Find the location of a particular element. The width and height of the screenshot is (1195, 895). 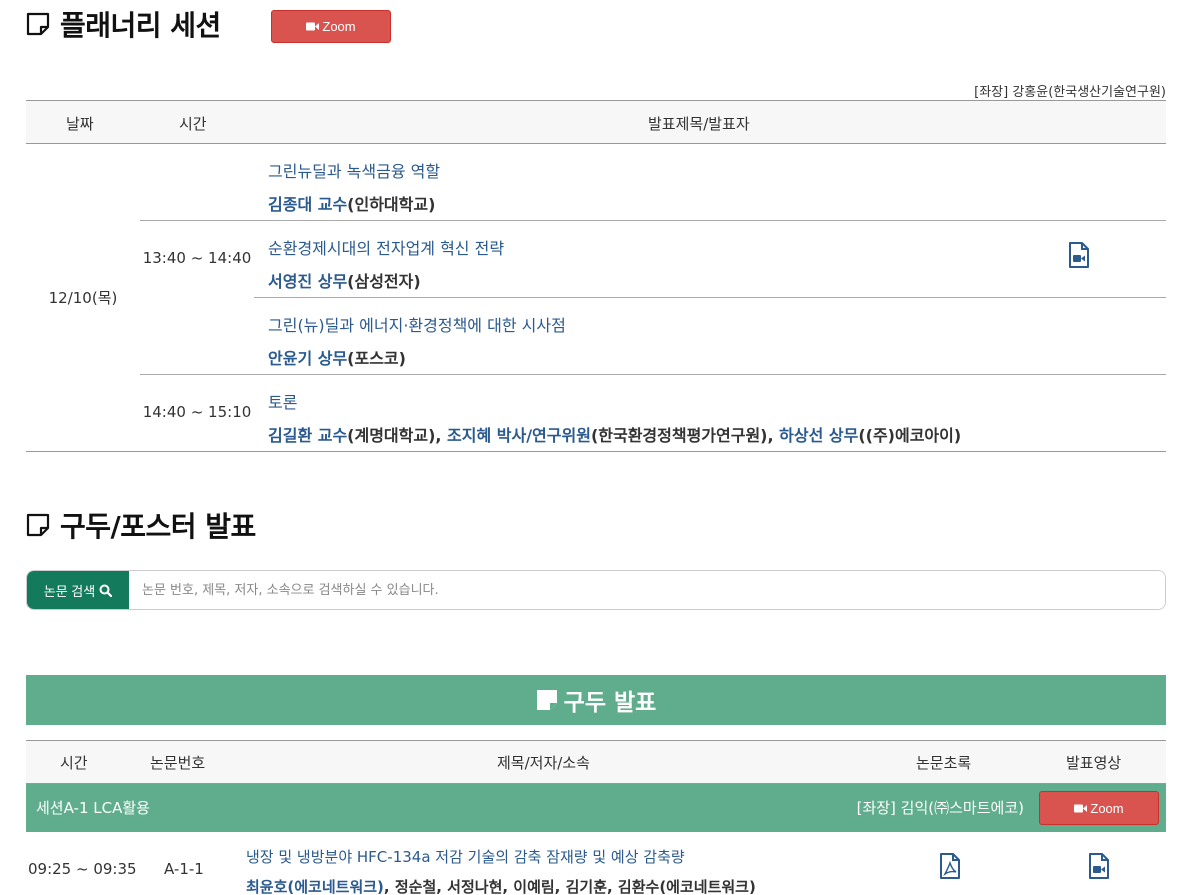

oral-table-header: 시간 논문번호 제목/저자/소속 논문초록 발표영상 is located at coordinates (596, 762).